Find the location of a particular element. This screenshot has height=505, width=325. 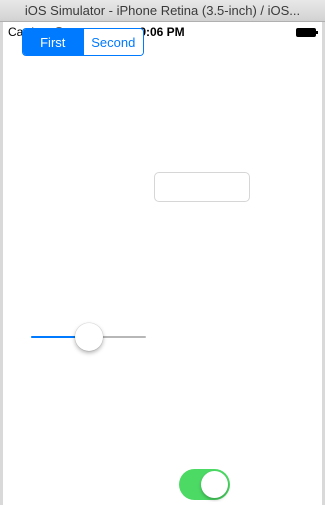

toggle-switch is located at coordinates (204, 484).